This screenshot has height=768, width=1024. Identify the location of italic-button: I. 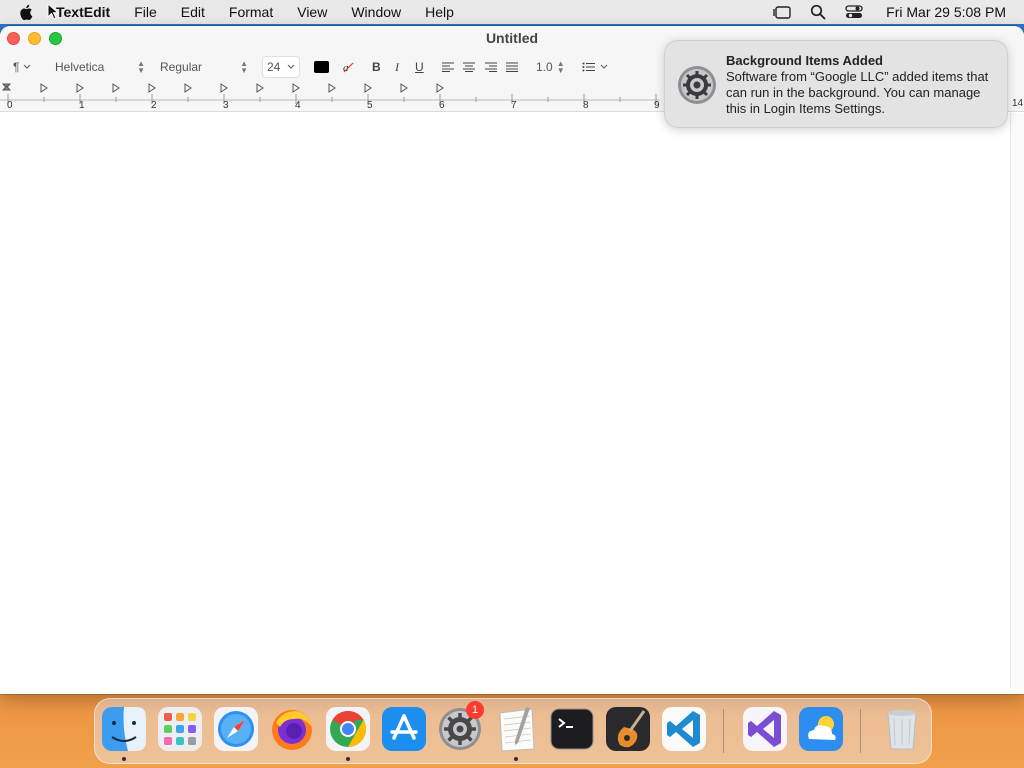
(397, 67).